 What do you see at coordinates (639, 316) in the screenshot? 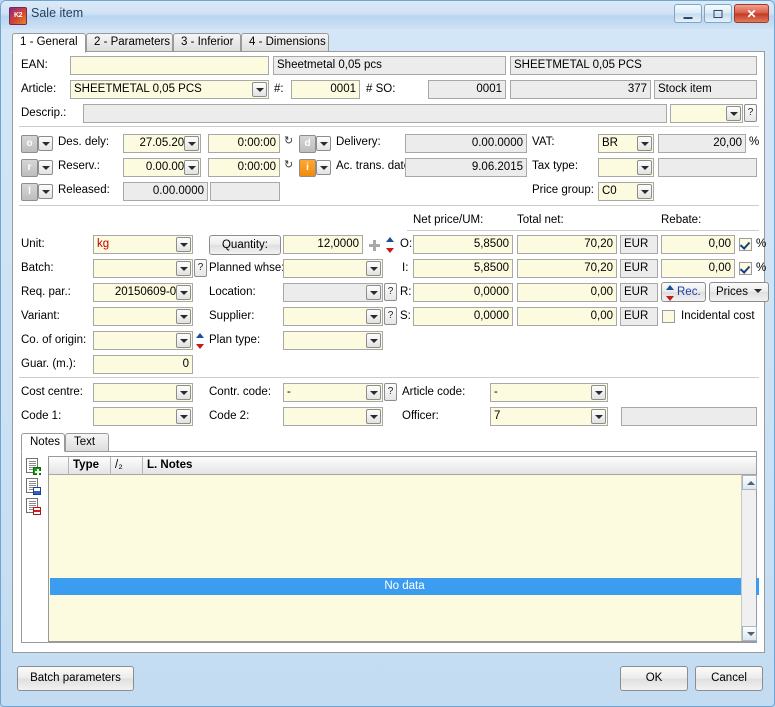
I see `currency-s: EUR` at bounding box center [639, 316].